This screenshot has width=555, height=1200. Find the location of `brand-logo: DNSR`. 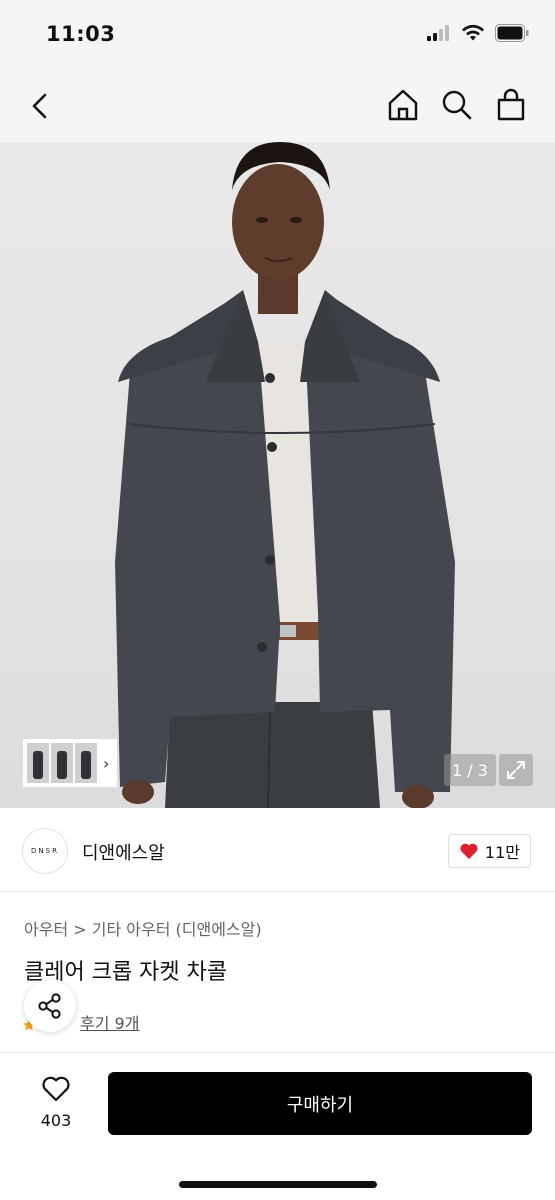

brand-logo: DNSR is located at coordinates (45, 851).